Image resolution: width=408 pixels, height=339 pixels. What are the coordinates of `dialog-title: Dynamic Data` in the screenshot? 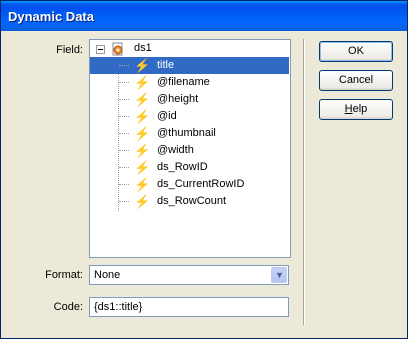 It's located at (51, 16).